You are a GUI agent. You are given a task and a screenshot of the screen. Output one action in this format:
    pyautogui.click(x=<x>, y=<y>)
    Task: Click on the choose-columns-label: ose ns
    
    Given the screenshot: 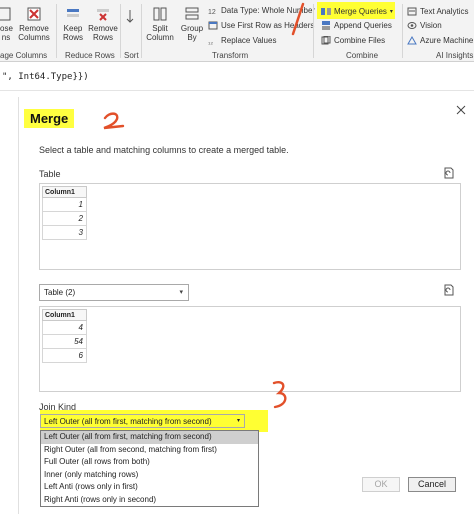 What is the action you would take?
    pyautogui.click(x=6, y=33)
    